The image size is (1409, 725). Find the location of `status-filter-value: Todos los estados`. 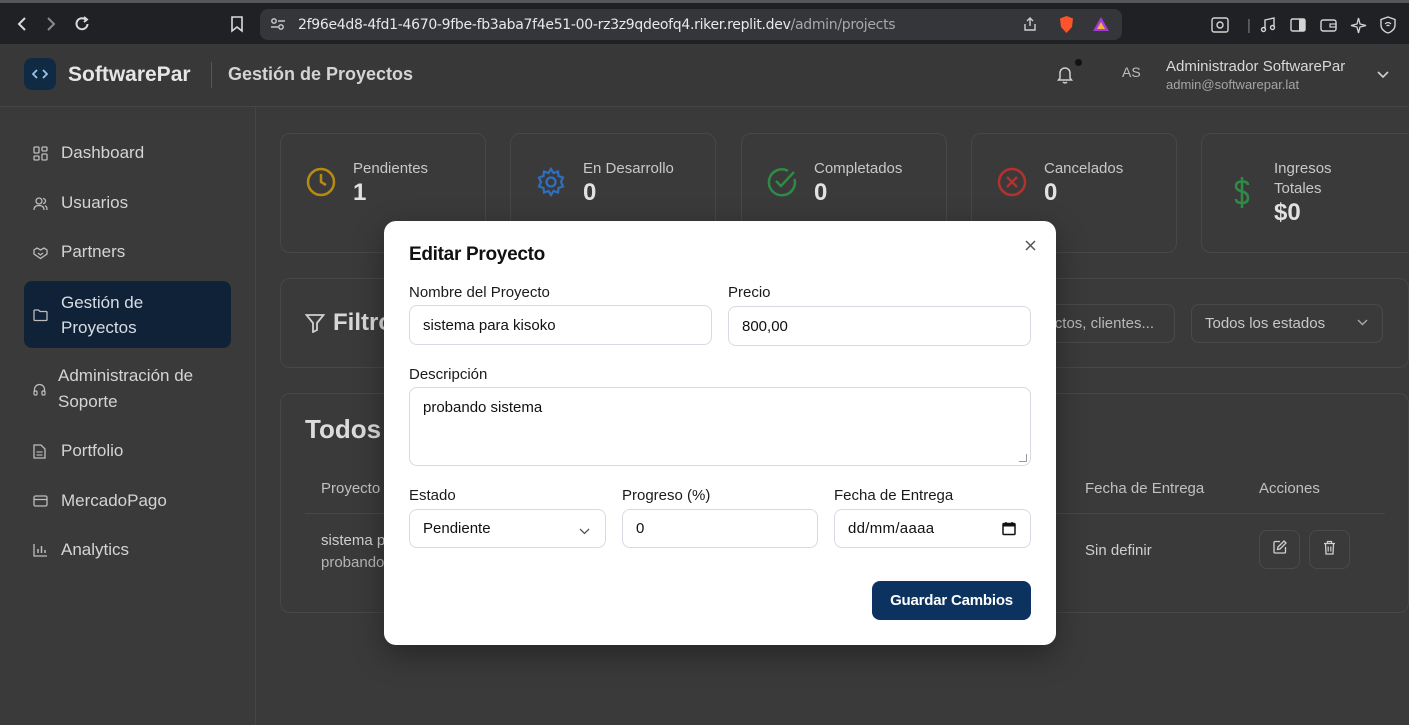

status-filter-value: Todos los estados is located at coordinates (1265, 323).